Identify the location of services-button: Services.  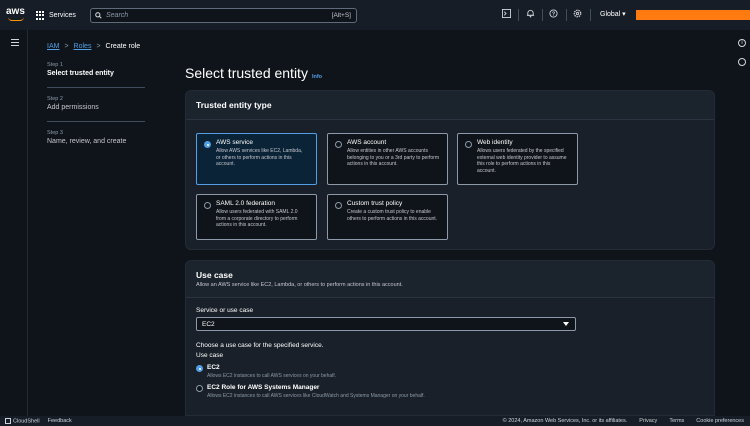
(56, 15).